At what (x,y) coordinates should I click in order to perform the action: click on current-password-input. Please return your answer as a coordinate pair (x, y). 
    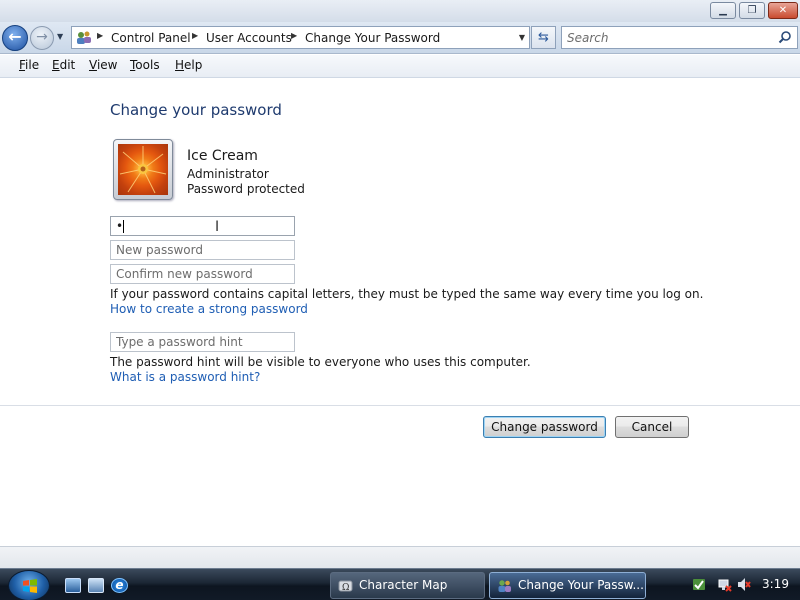
    Looking at the image, I should click on (202, 226).